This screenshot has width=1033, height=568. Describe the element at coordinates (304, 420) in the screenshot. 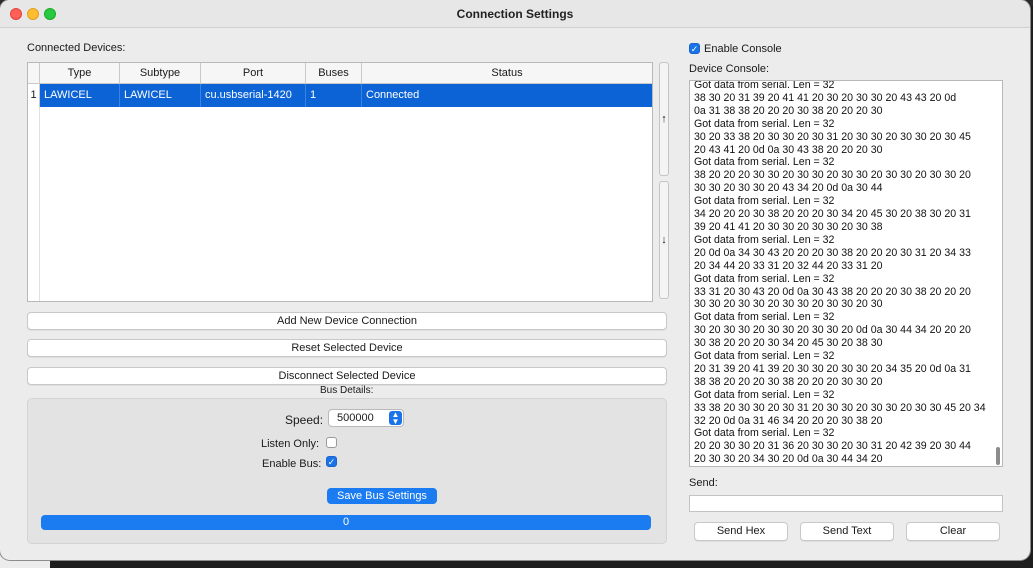

I see `speed-label: Speed:` at that location.